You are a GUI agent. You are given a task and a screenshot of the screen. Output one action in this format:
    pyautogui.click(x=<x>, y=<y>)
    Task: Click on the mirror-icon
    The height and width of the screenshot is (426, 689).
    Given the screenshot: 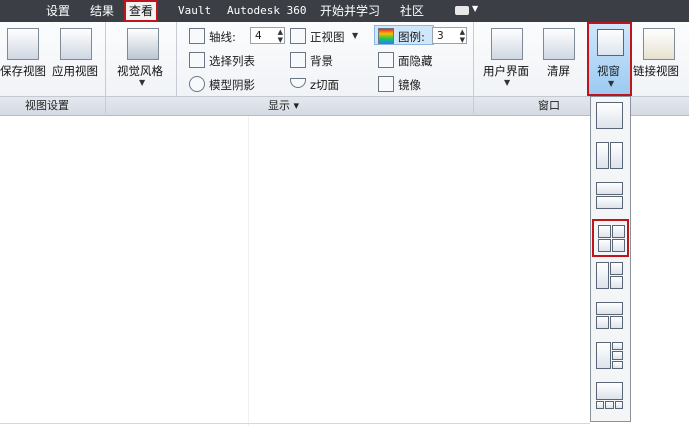 What is the action you would take?
    pyautogui.click(x=386, y=84)
    